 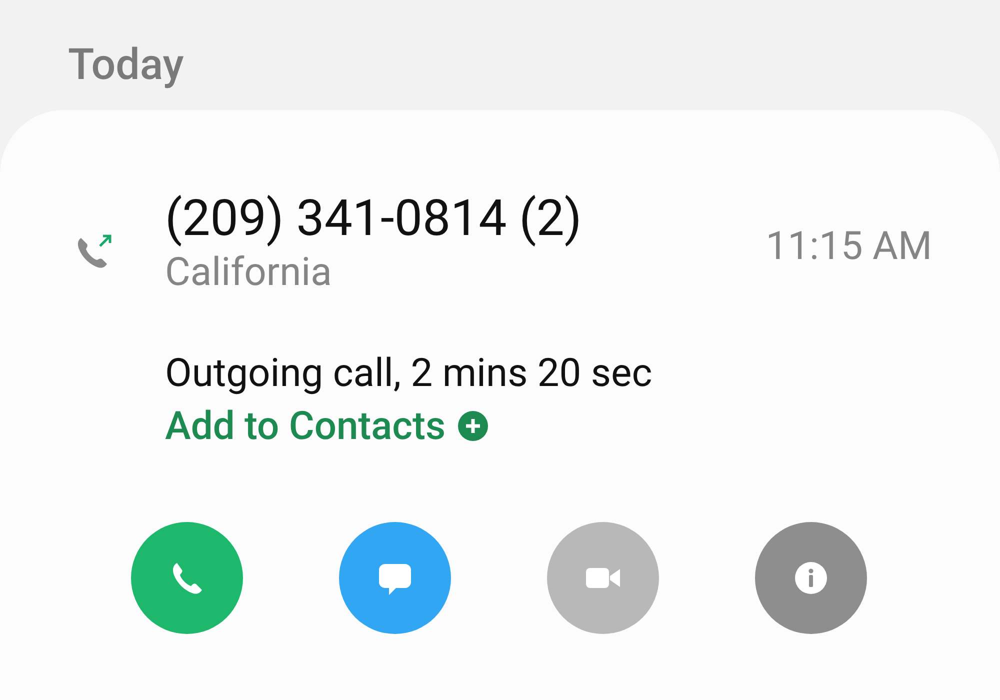 What do you see at coordinates (126, 65) in the screenshot?
I see `section-header: Today` at bounding box center [126, 65].